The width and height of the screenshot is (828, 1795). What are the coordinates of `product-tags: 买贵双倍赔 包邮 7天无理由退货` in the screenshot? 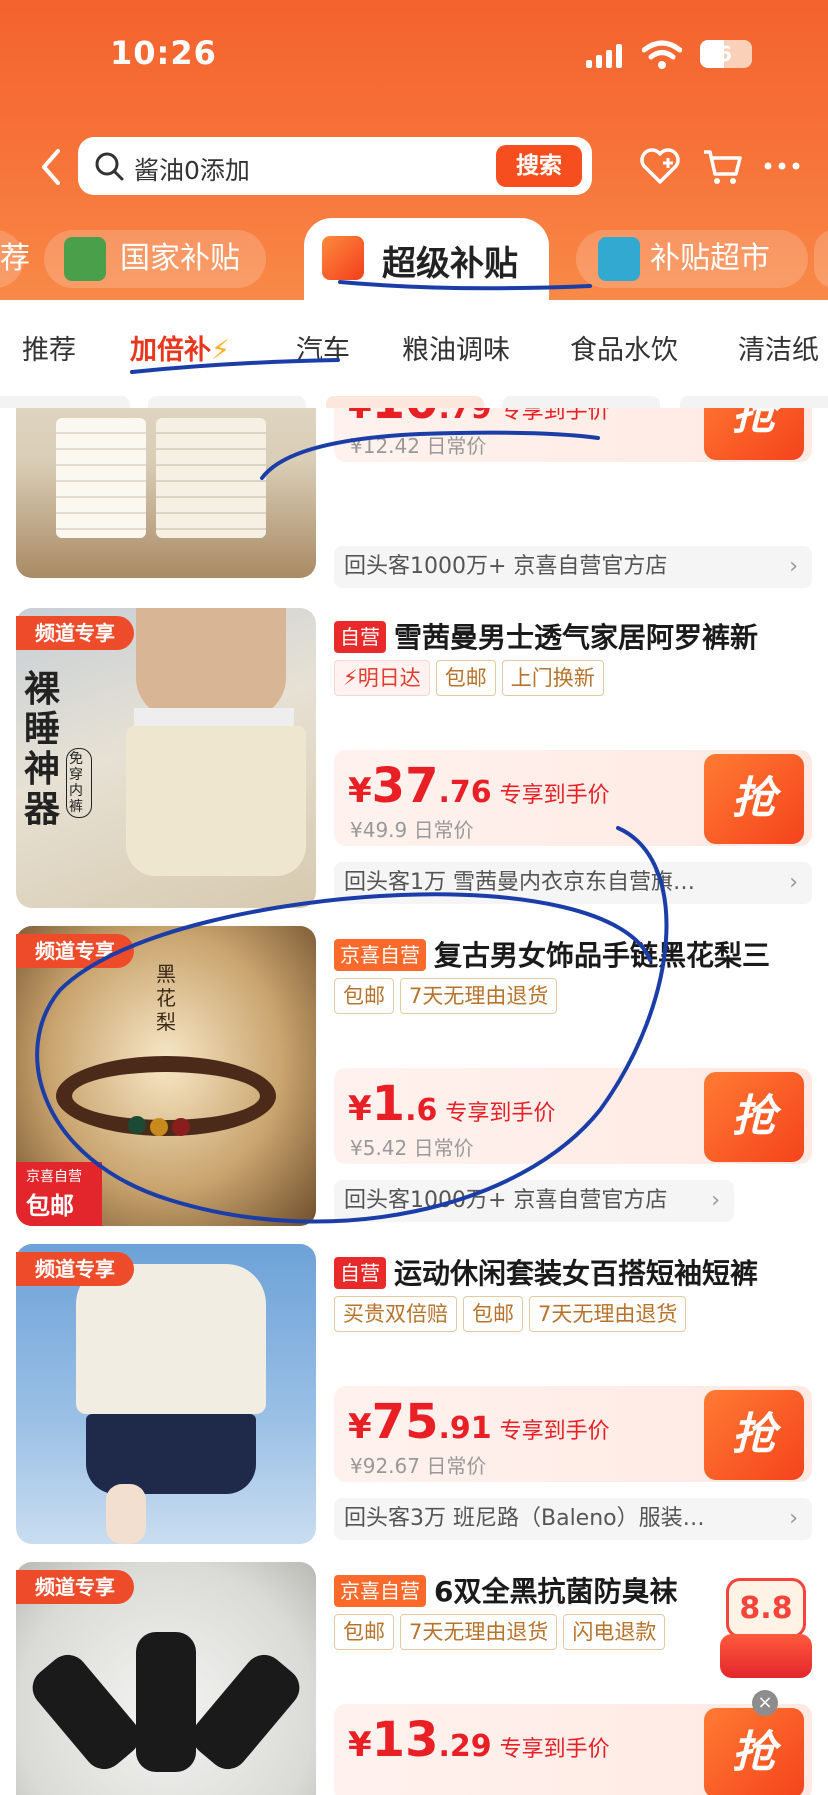 It's located at (513, 1314).